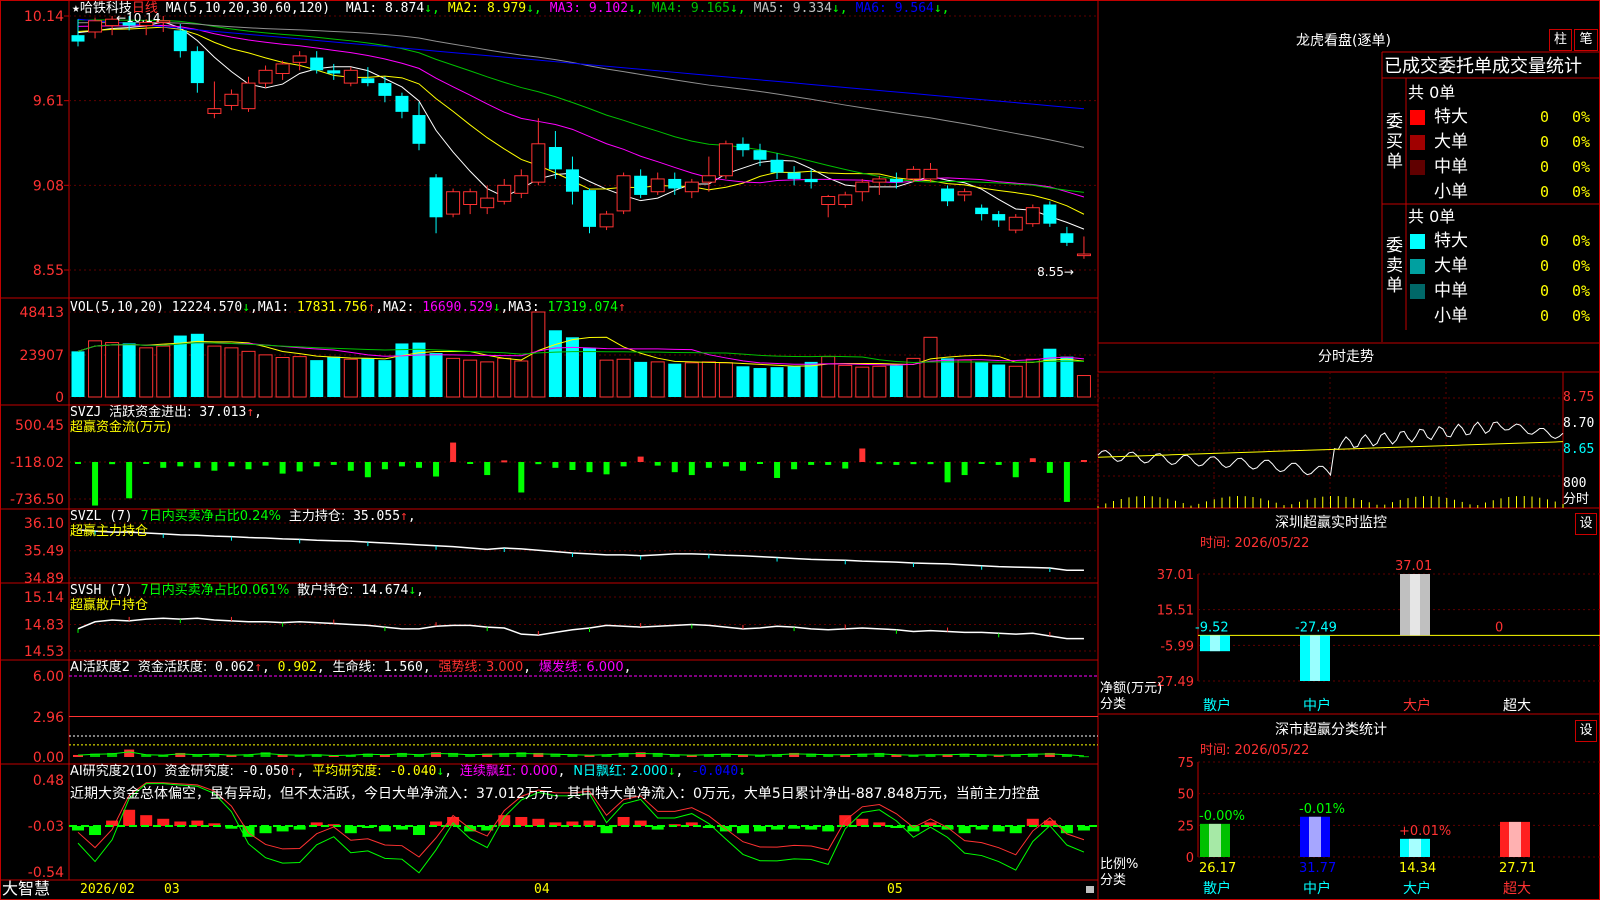  I want to click on ma-item-6: MA6: 9.564↓,, so click(902, 8).